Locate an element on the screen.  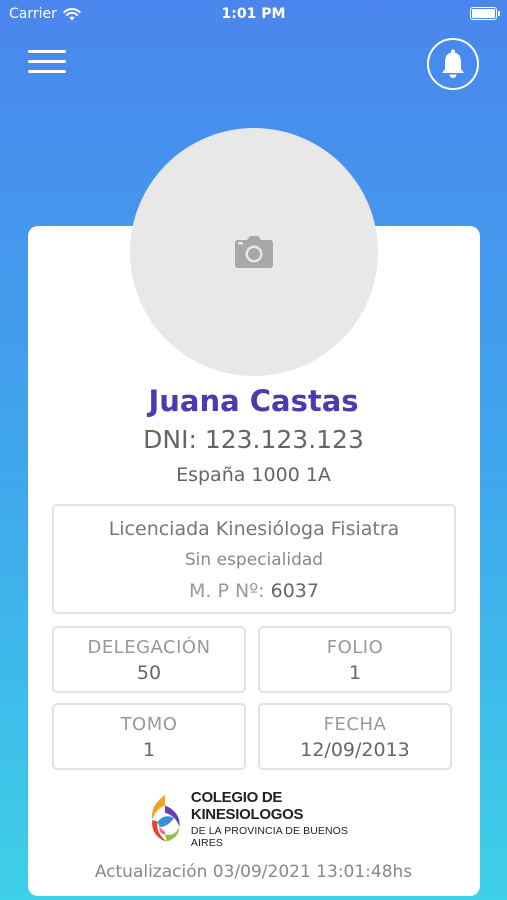
tomo-box: TOMO 1 is located at coordinates (149, 736).